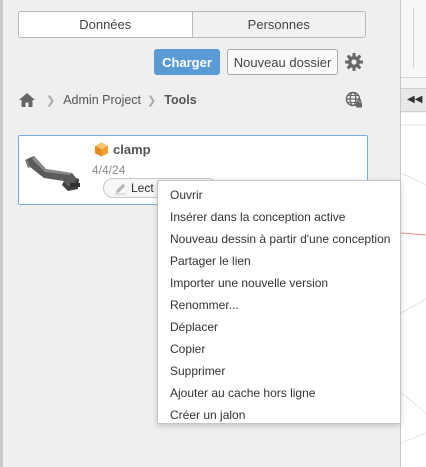 The image size is (426, 467). Describe the element at coordinates (180, 100) in the screenshot. I see `breadcrumb-item-current: Tools` at that location.